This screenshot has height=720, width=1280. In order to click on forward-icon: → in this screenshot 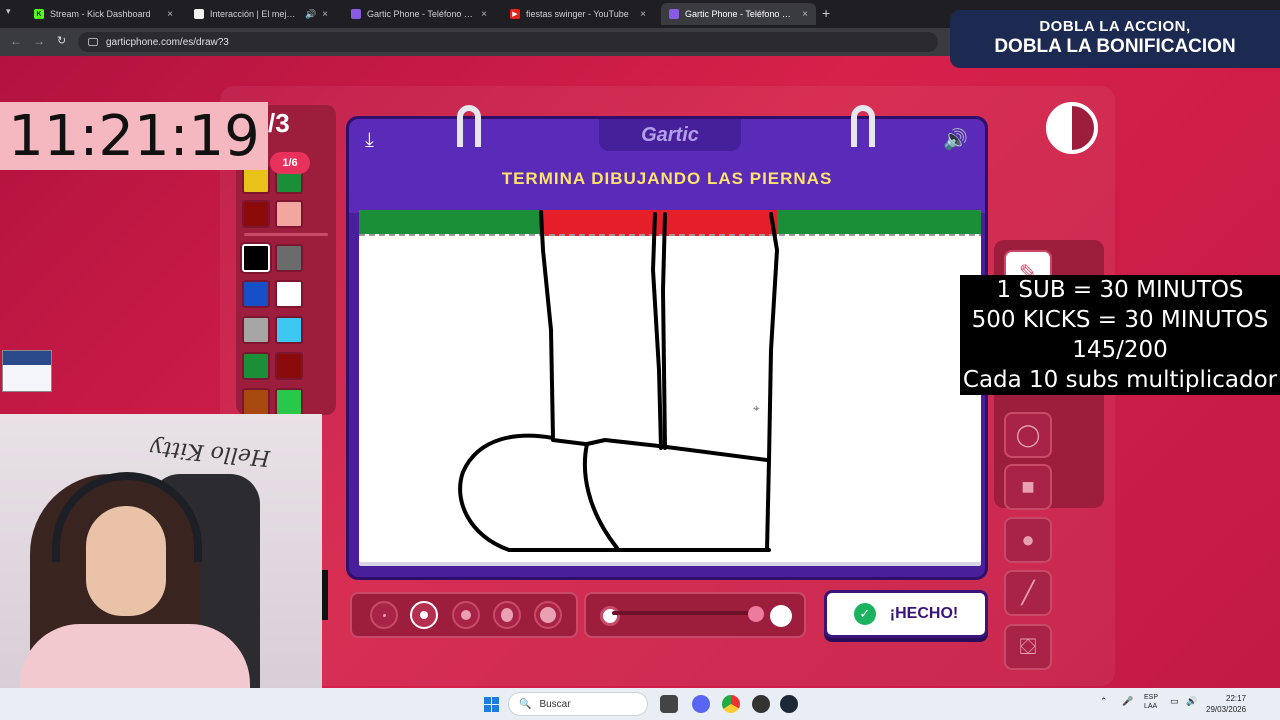, I will do `click(39, 41)`.